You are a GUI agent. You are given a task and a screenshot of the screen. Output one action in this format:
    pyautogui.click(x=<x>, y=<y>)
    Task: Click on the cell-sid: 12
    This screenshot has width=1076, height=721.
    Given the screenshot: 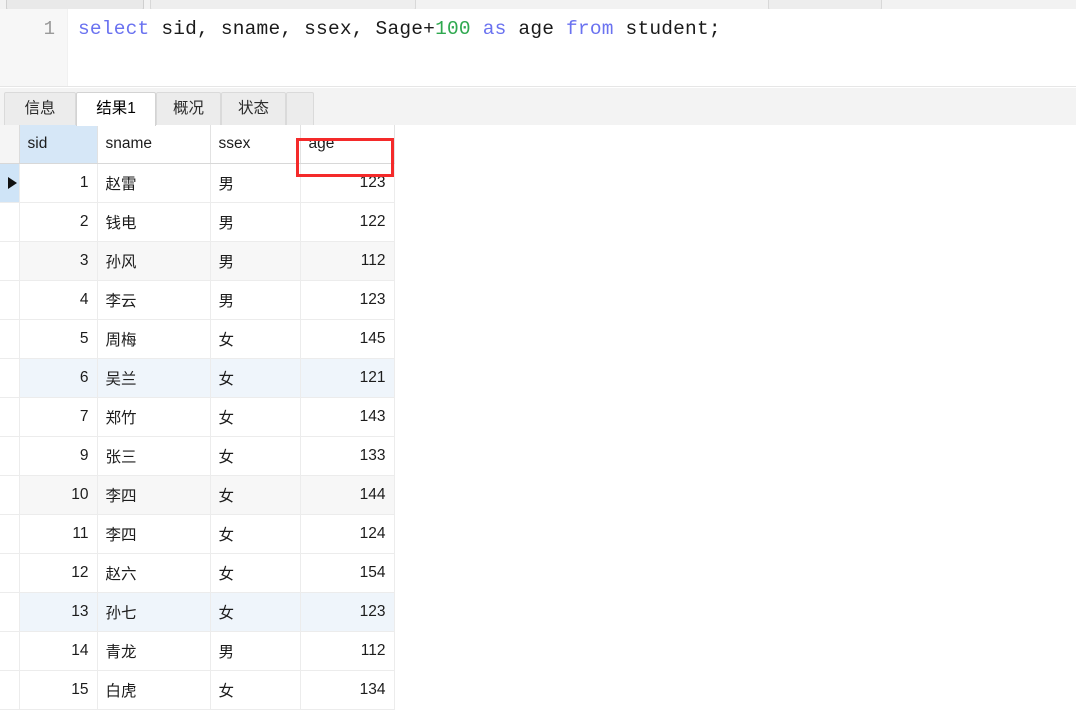 What is the action you would take?
    pyautogui.click(x=58, y=573)
    